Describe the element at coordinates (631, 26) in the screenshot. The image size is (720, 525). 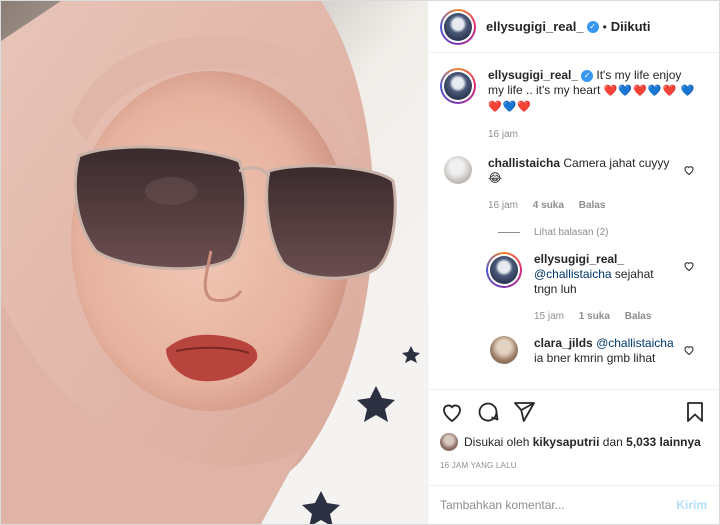
I see `follow-state-button: Diikuti` at that location.